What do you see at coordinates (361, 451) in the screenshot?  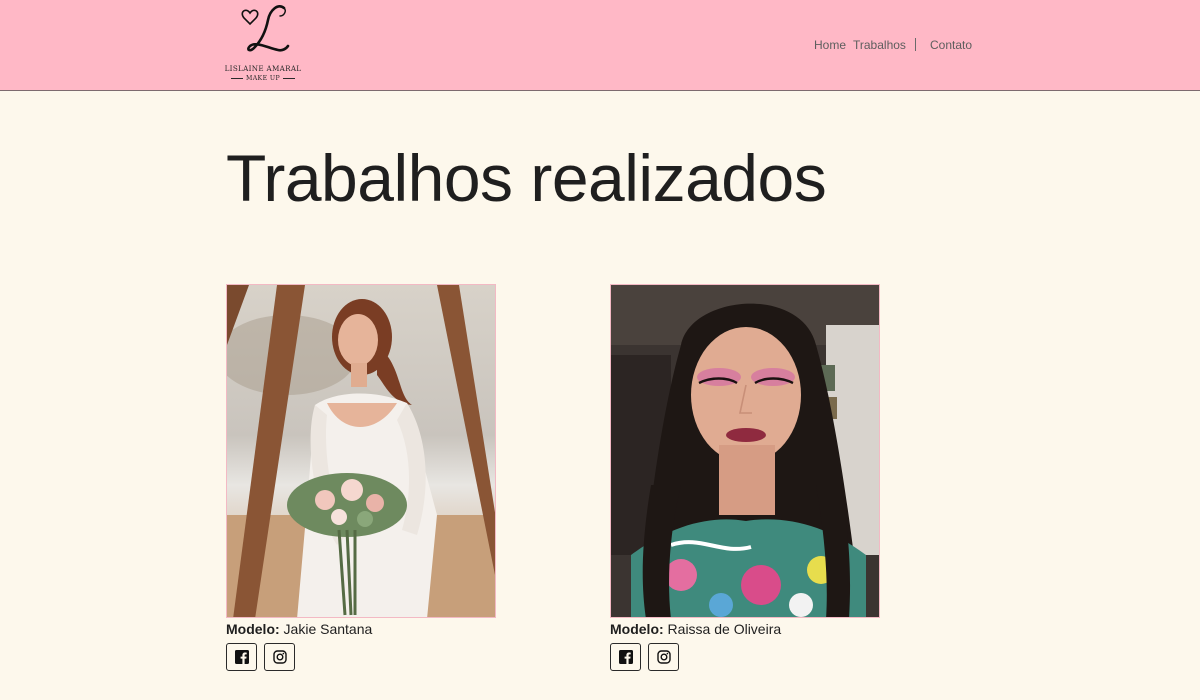 I see `bride-photo` at bounding box center [361, 451].